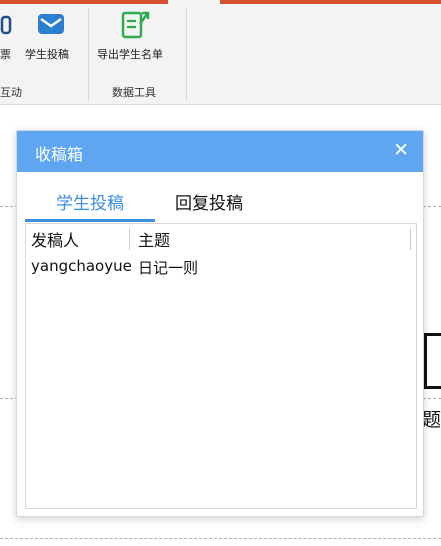  Describe the element at coordinates (401, 150) in the screenshot. I see `close-icon: ✕` at that location.